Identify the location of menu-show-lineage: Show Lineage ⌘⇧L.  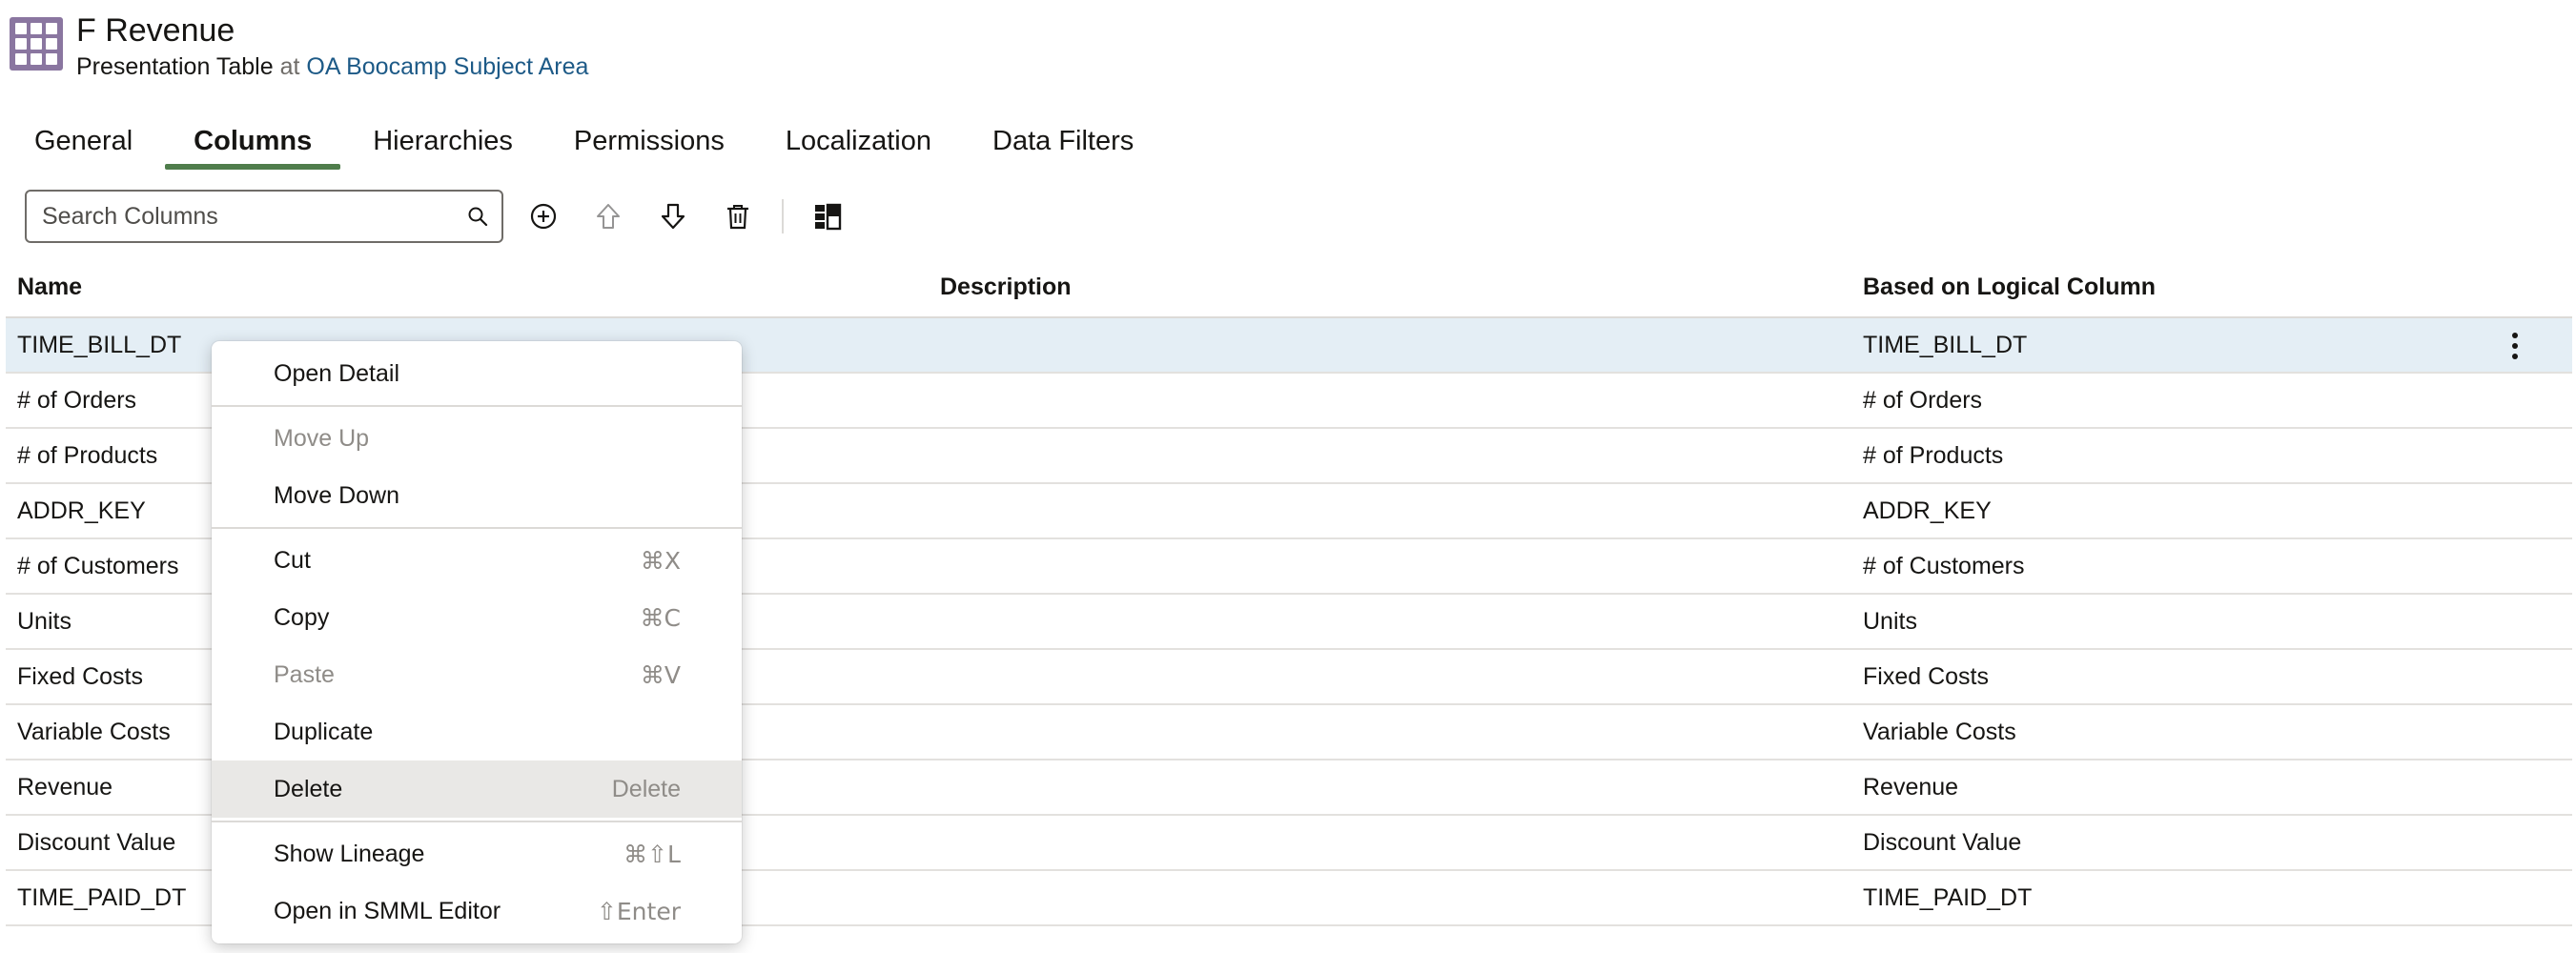
(477, 853).